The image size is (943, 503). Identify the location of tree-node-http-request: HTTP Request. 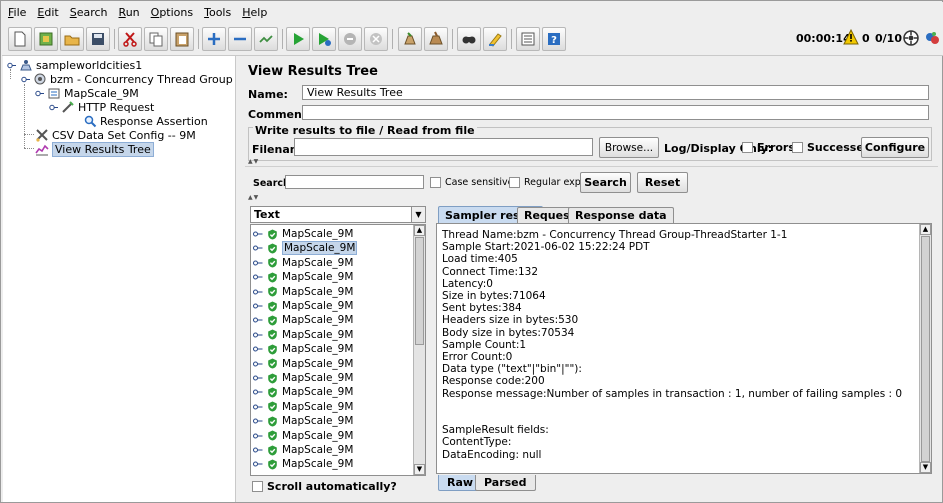
(101, 107).